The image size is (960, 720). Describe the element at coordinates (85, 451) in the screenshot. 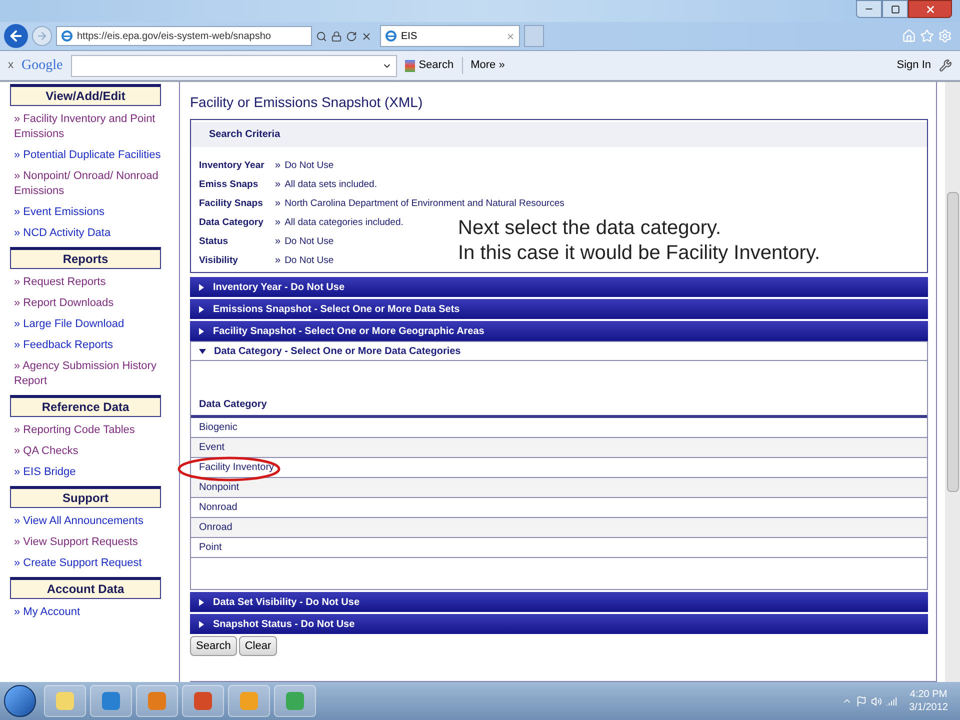

I see `sidebar-link: » QA Checks` at that location.